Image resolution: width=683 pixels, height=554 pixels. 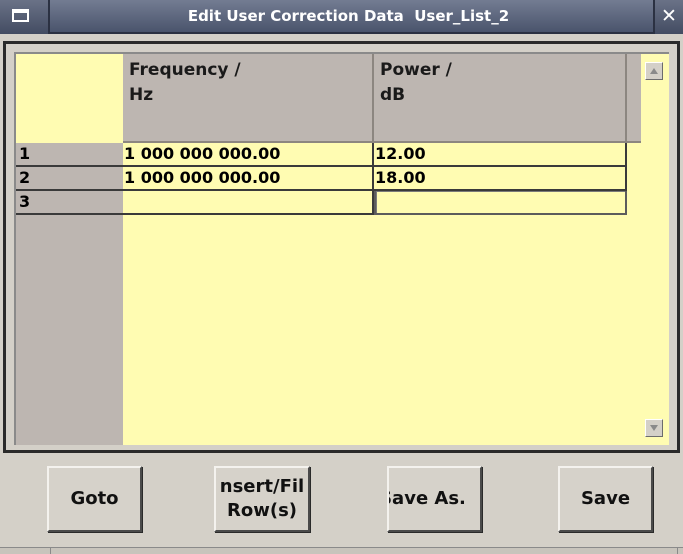 I want to click on column-header-unit: dB, so click(x=393, y=95).